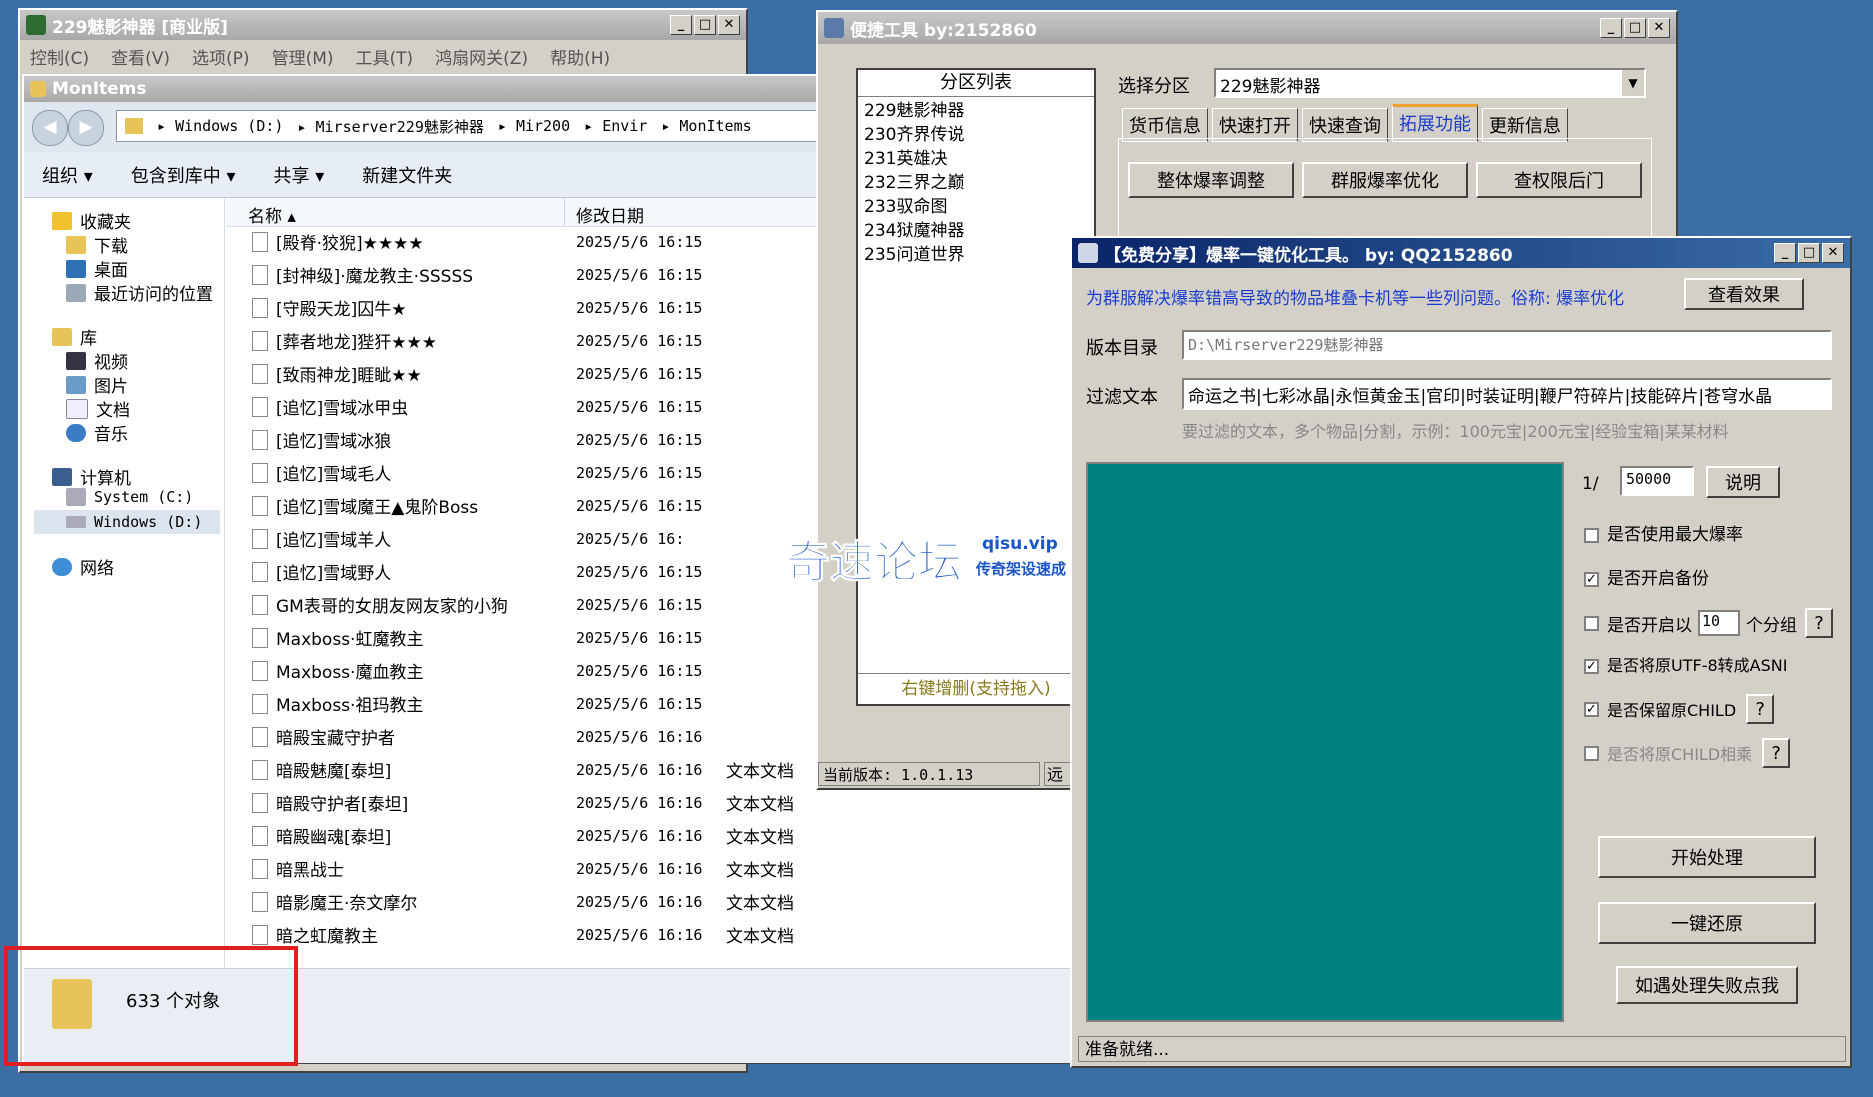 The width and height of the screenshot is (1873, 1097). I want to click on opt-grouping: 是否开启以 10 个分组 ?, so click(1708, 623).